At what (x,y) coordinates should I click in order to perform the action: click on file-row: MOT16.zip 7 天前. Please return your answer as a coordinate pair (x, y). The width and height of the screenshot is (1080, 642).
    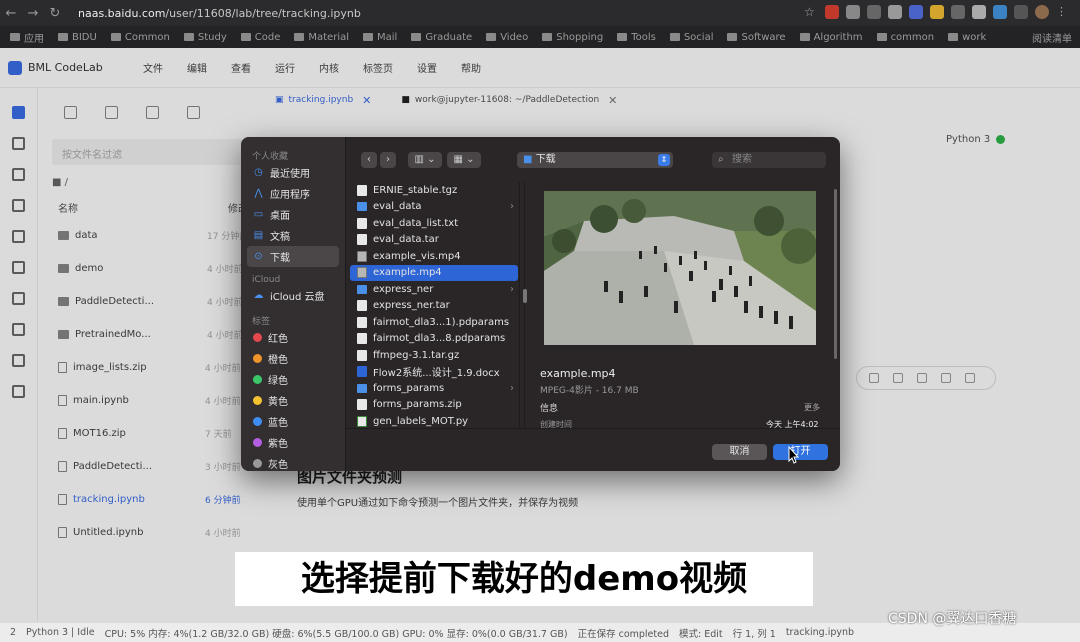
    Looking at the image, I should click on (155, 433).